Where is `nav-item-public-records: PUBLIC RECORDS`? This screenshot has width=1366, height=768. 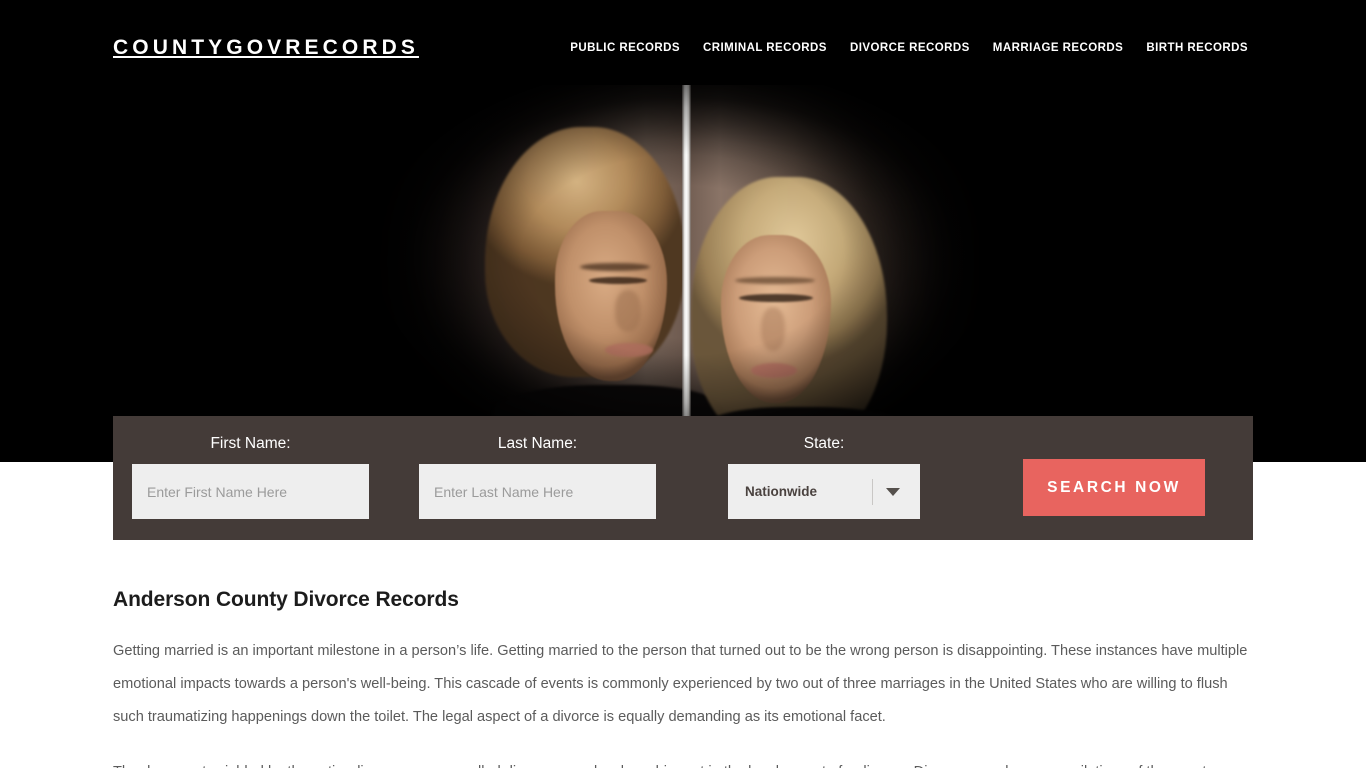 nav-item-public-records: PUBLIC RECORDS is located at coordinates (625, 48).